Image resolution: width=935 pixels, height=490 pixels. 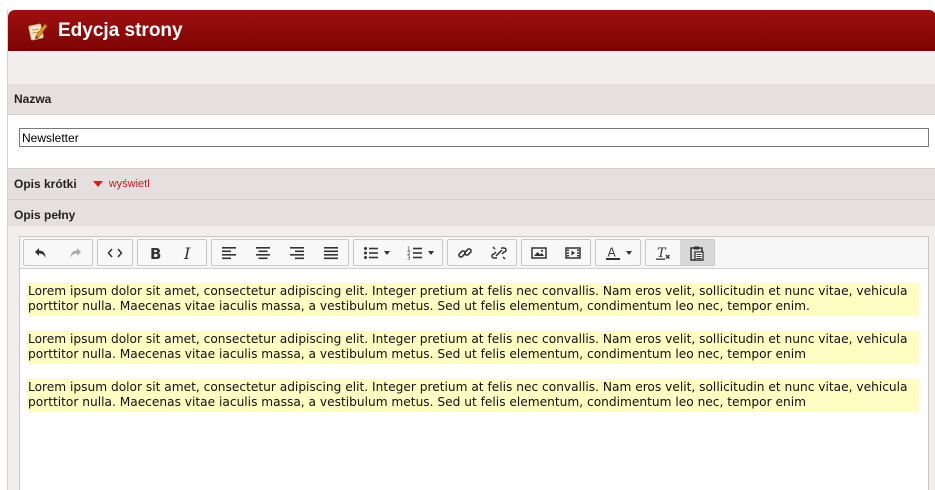 I want to click on svg-text: B, so click(x=155, y=253).